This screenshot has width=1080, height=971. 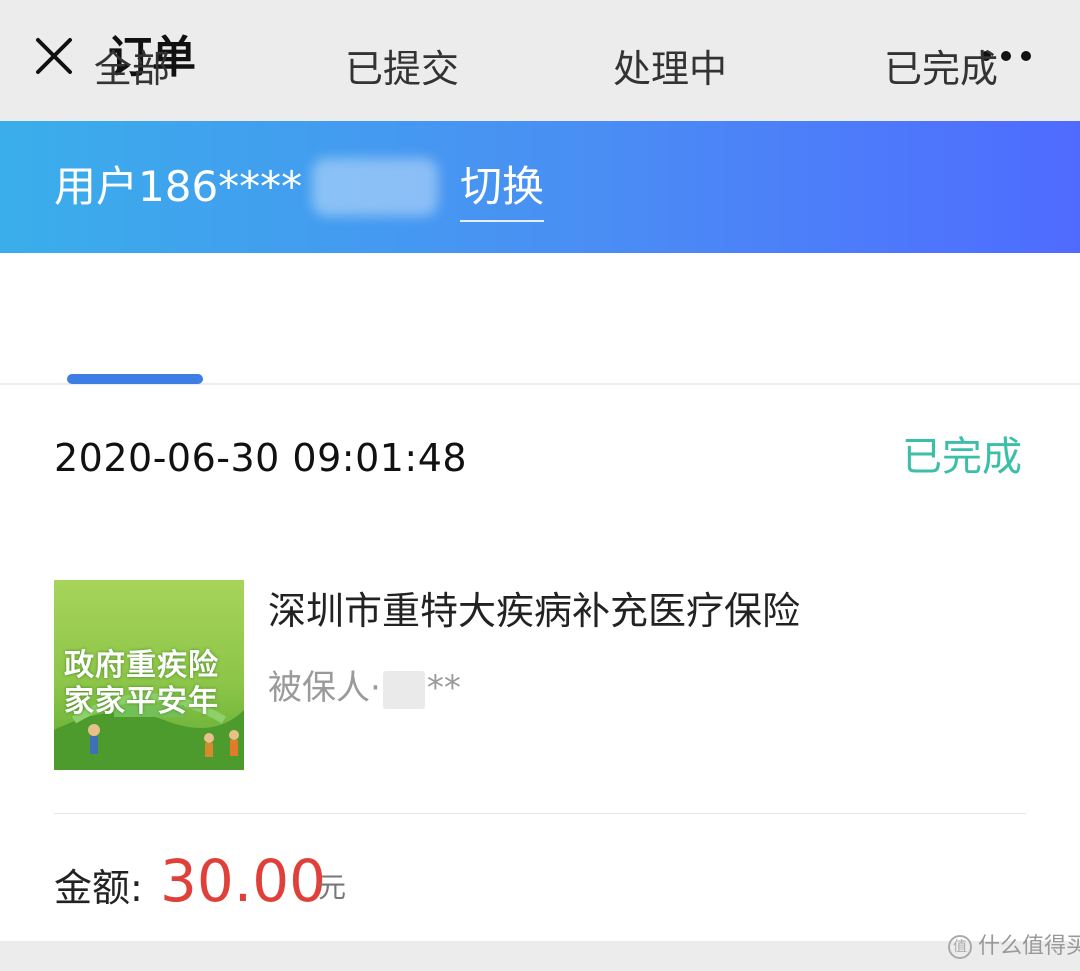 What do you see at coordinates (149, 675) in the screenshot?
I see `product-thumbnail: 政府重疾险 家家平安年` at bounding box center [149, 675].